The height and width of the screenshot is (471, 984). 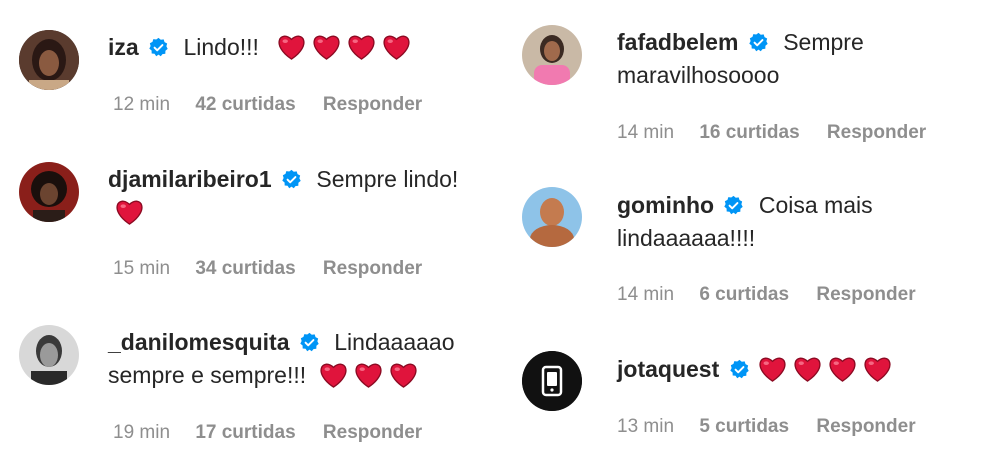 I want to click on comment-text: Coisa mais, so click(x=815, y=205).